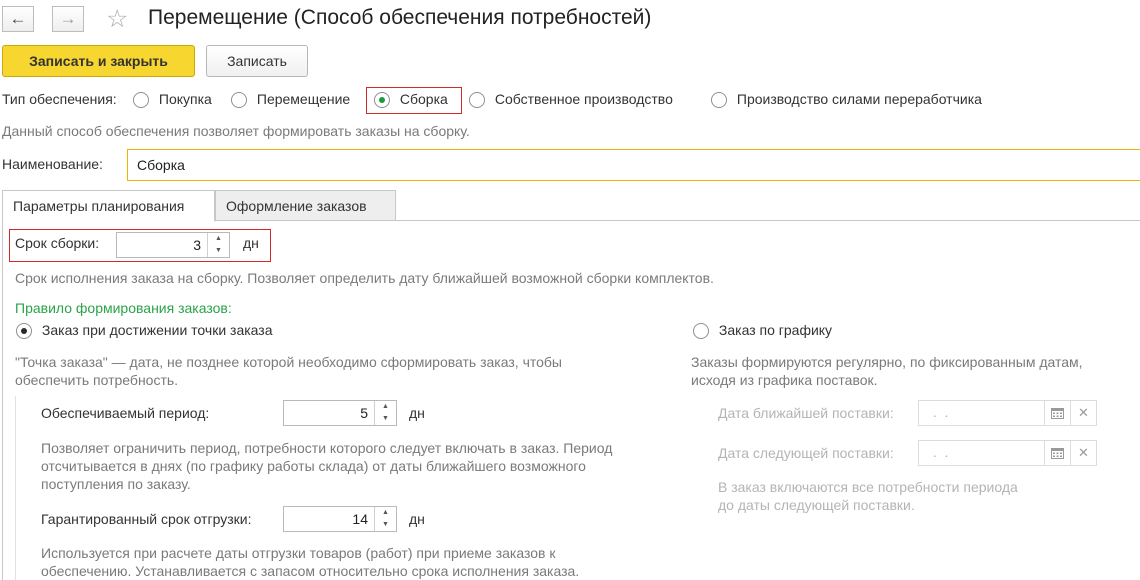 This screenshot has width=1140, height=580. Describe the element at coordinates (417, 413) in the screenshot. I see `provided-period-unit: дн` at that location.